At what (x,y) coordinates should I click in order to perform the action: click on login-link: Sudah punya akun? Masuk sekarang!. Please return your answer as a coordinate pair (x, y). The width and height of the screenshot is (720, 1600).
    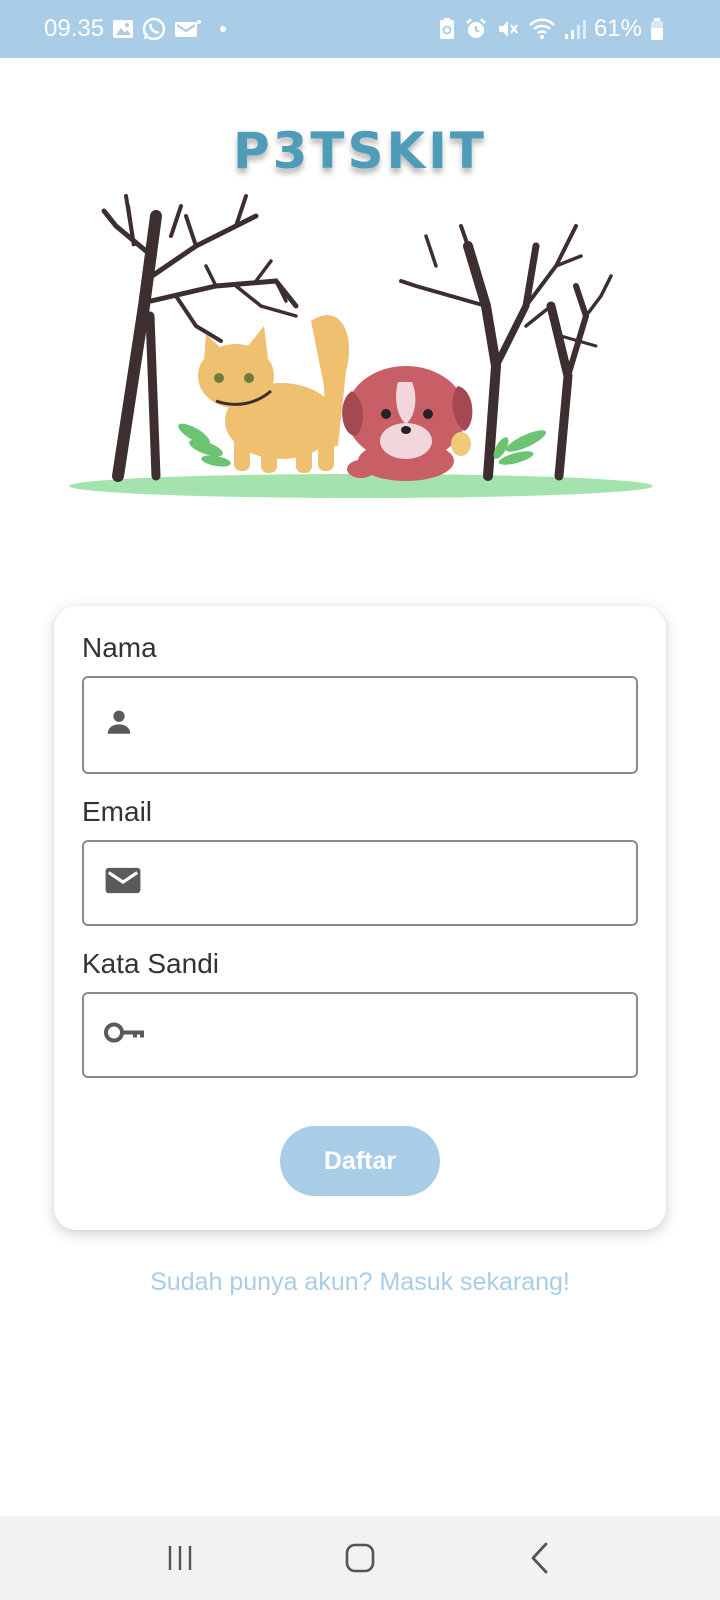
    Looking at the image, I should click on (360, 1282).